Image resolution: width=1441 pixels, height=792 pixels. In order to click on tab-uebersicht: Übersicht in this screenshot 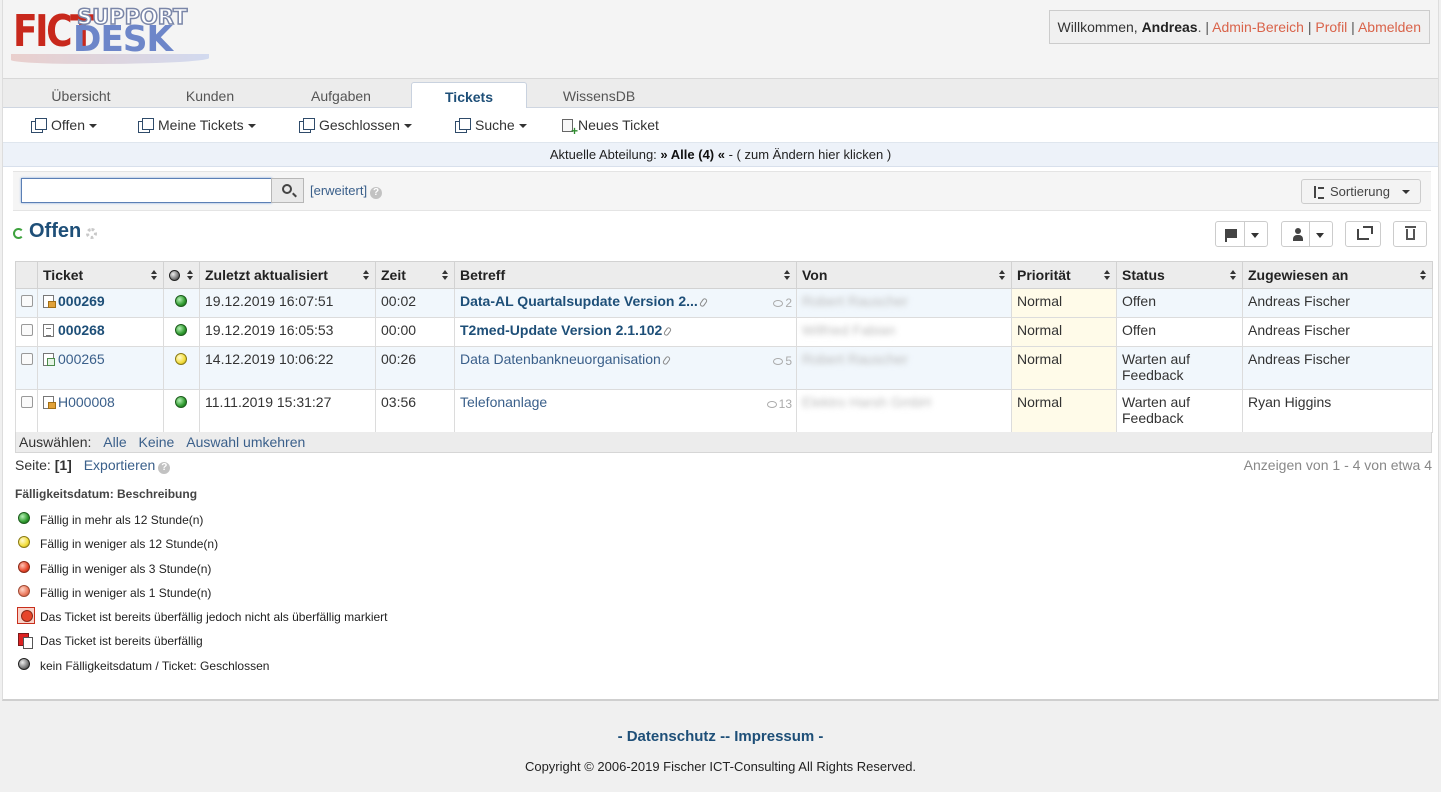, I will do `click(81, 95)`.